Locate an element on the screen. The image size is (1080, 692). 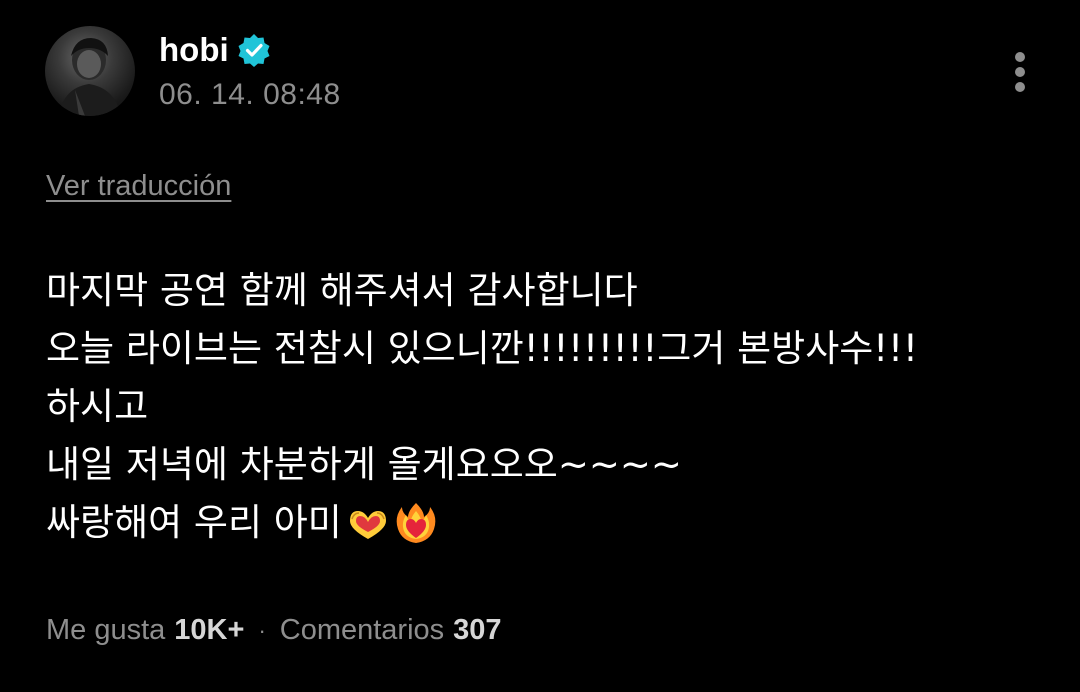
likes-label: Me gusta is located at coordinates (105, 630).